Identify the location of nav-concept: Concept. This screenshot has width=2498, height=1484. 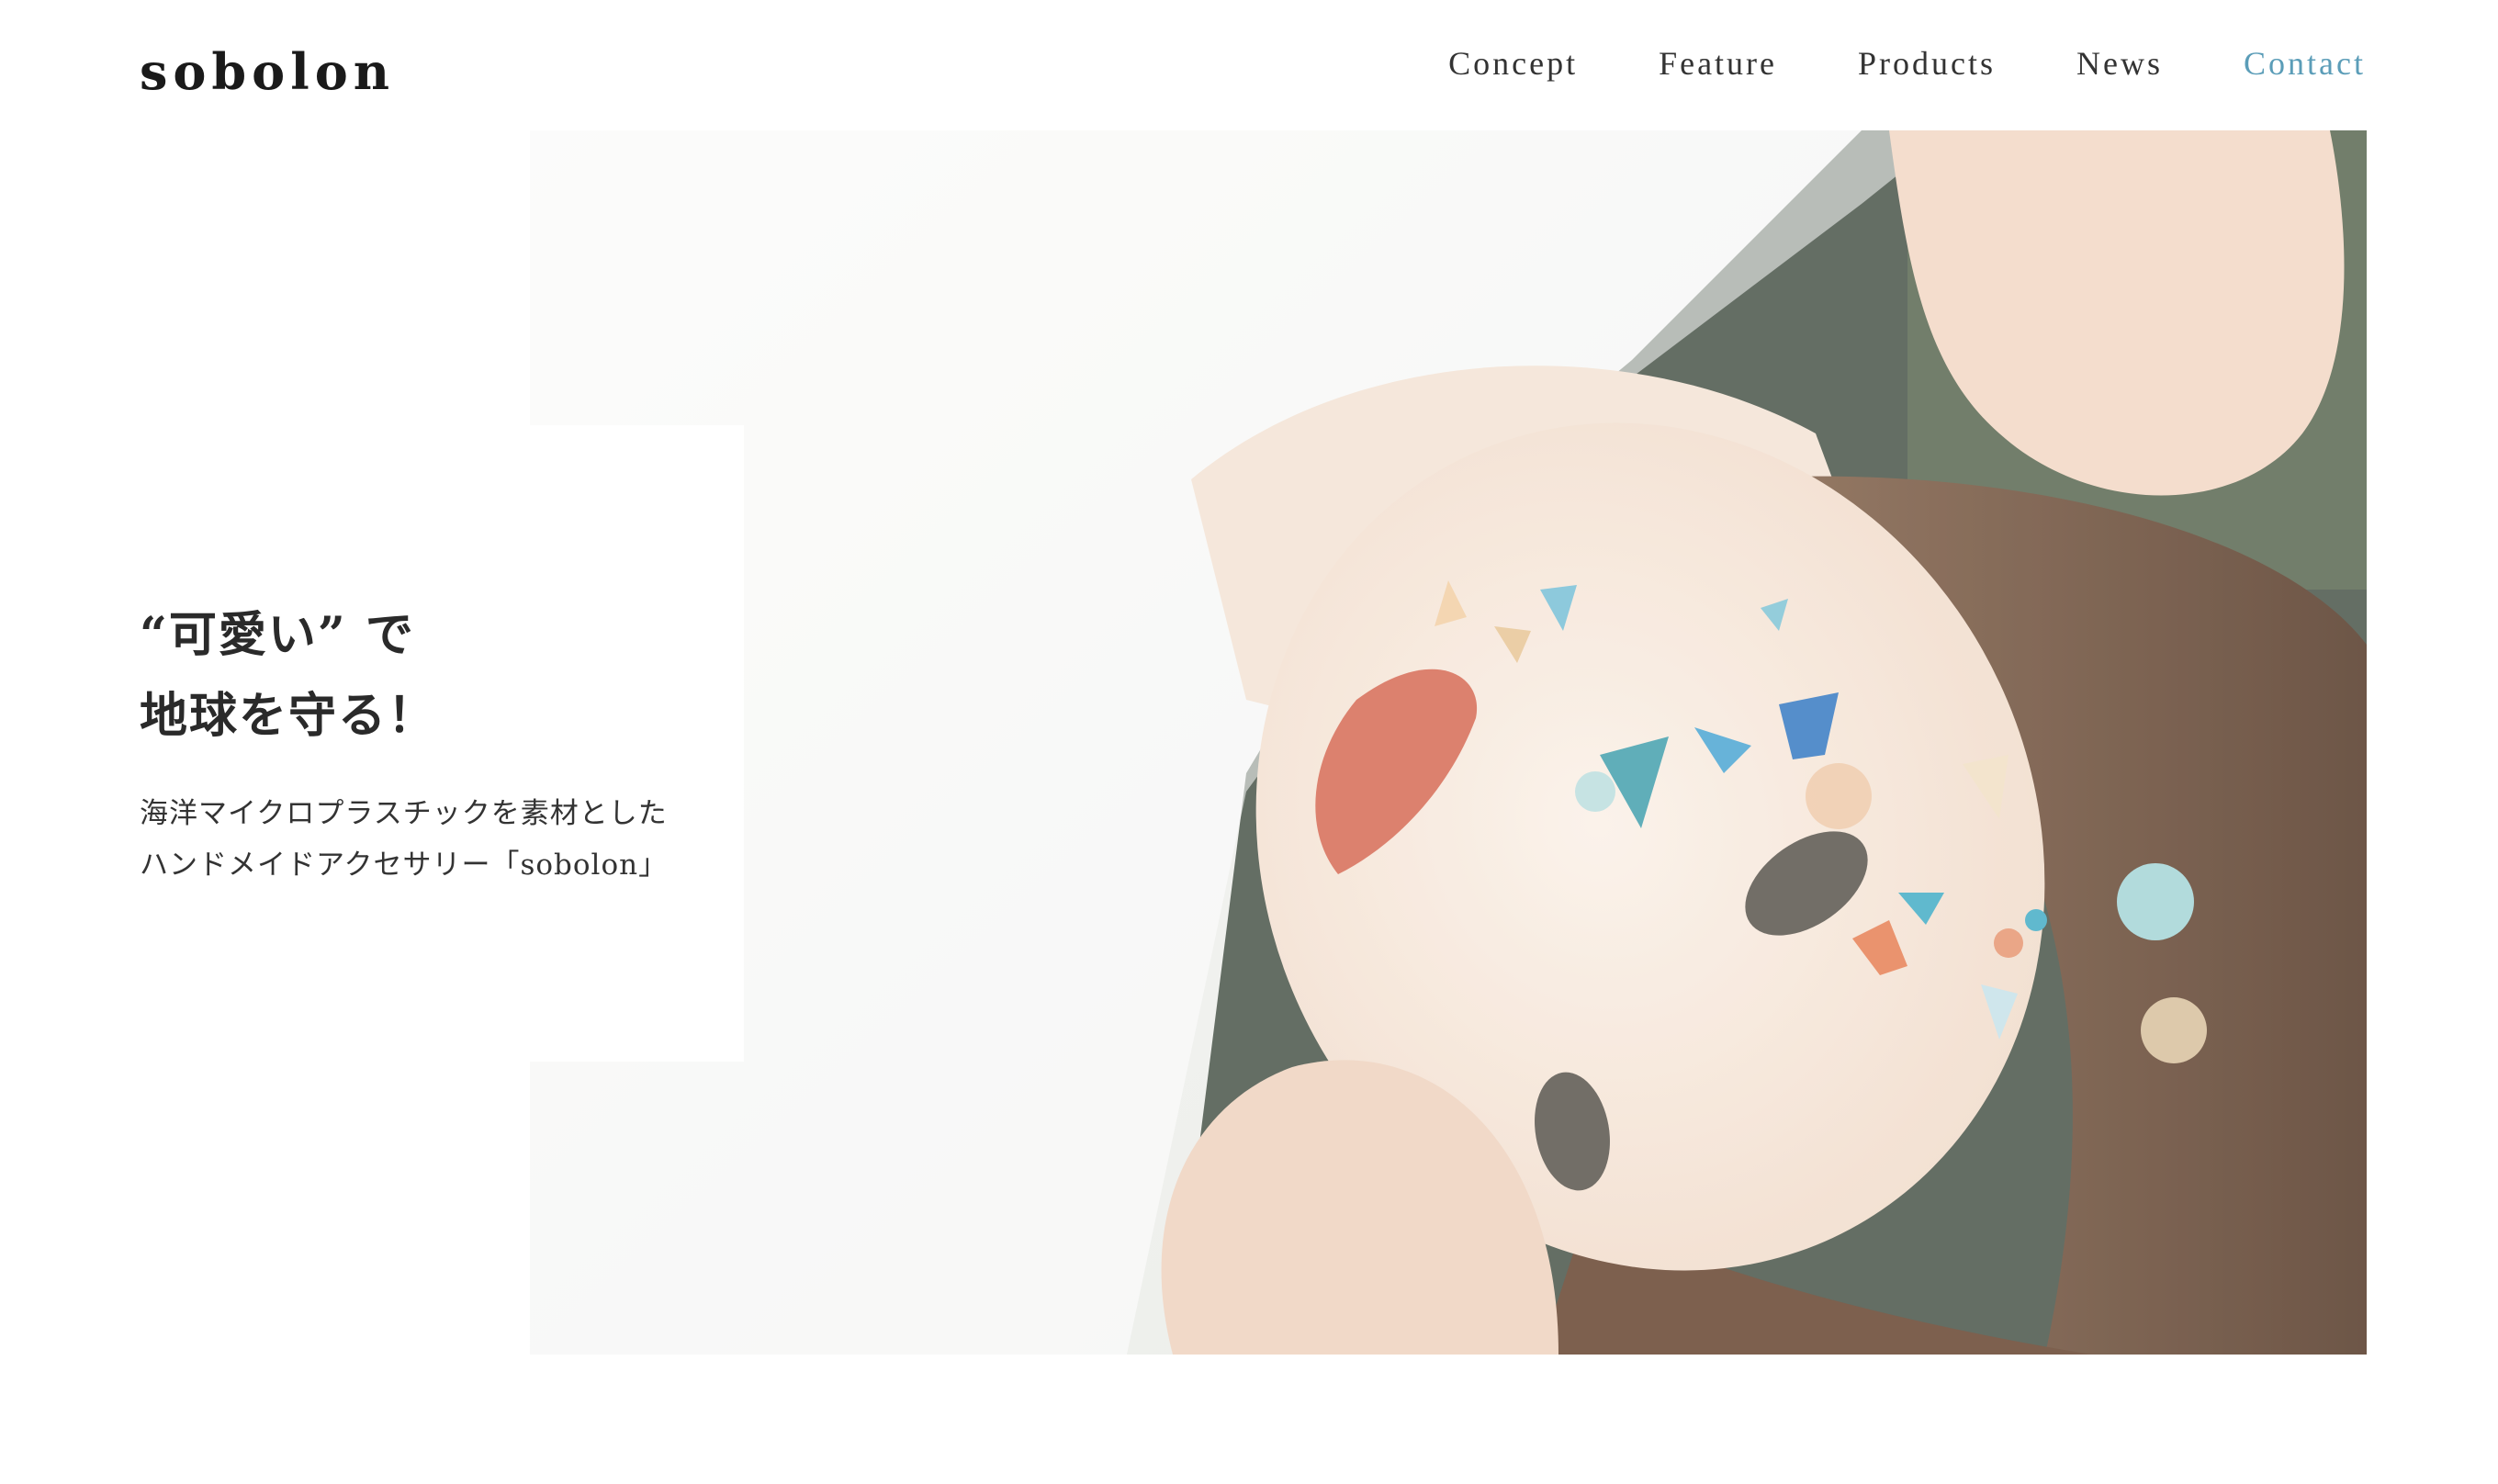
(1513, 63).